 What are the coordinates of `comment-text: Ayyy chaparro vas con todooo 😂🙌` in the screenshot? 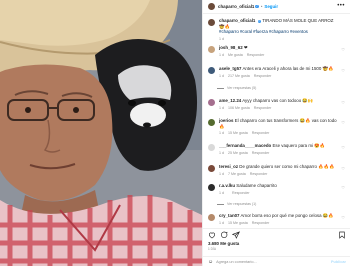 It's located at (278, 100).